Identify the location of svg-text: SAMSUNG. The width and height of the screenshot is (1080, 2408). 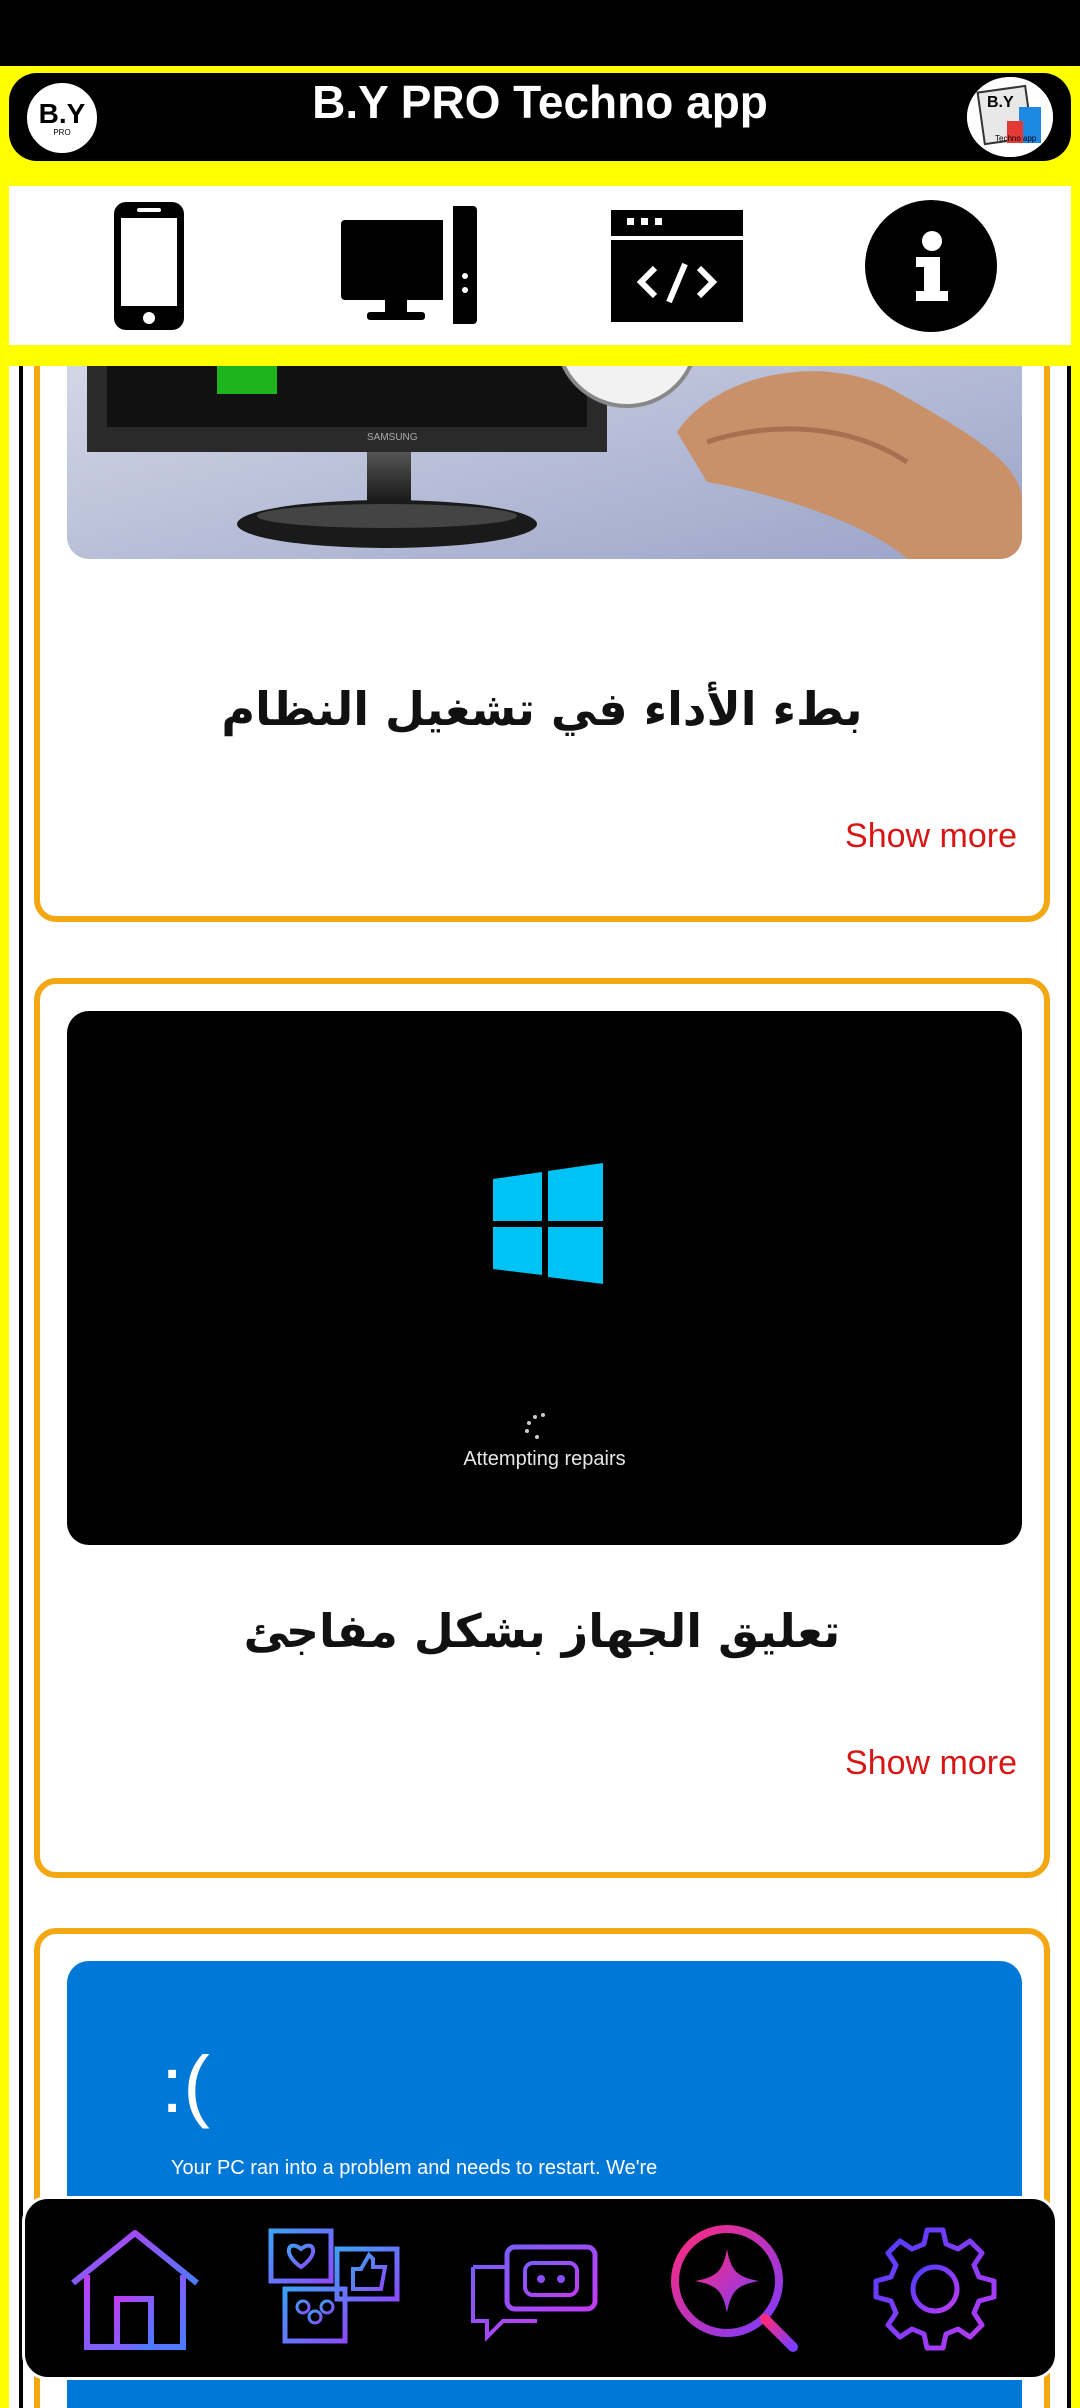
(392, 437).